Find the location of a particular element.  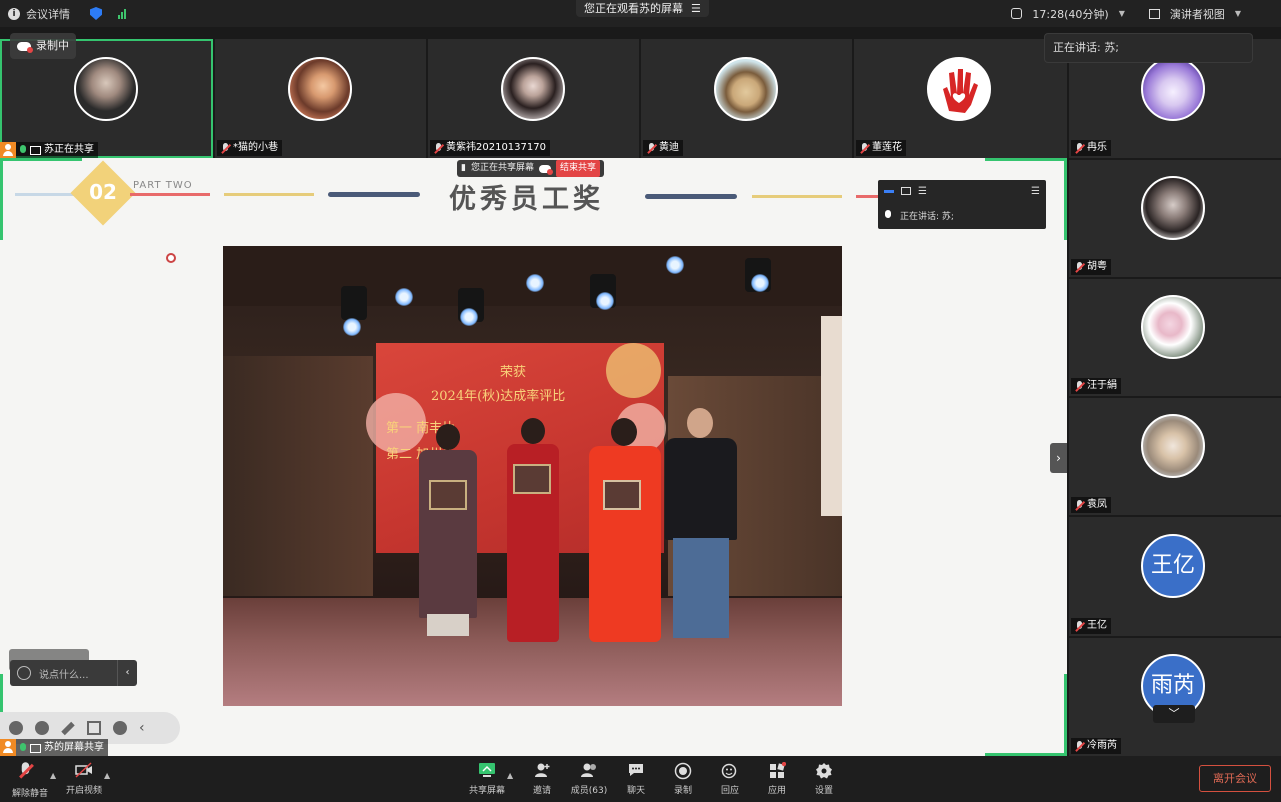

floating-mini-toolbar: ☰ ☰ 正在讲话: 苏; is located at coordinates (962, 204).